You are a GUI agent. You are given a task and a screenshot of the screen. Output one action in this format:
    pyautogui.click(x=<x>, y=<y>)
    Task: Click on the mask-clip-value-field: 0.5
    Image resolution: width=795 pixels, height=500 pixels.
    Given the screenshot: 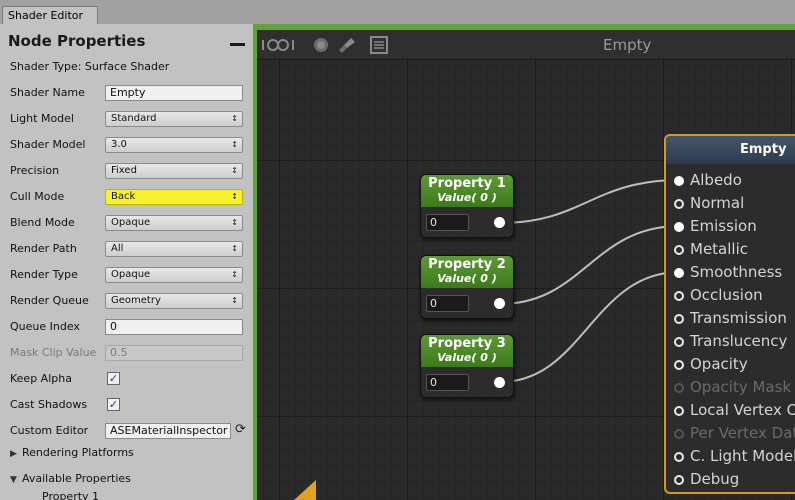 What is the action you would take?
    pyautogui.click(x=174, y=353)
    